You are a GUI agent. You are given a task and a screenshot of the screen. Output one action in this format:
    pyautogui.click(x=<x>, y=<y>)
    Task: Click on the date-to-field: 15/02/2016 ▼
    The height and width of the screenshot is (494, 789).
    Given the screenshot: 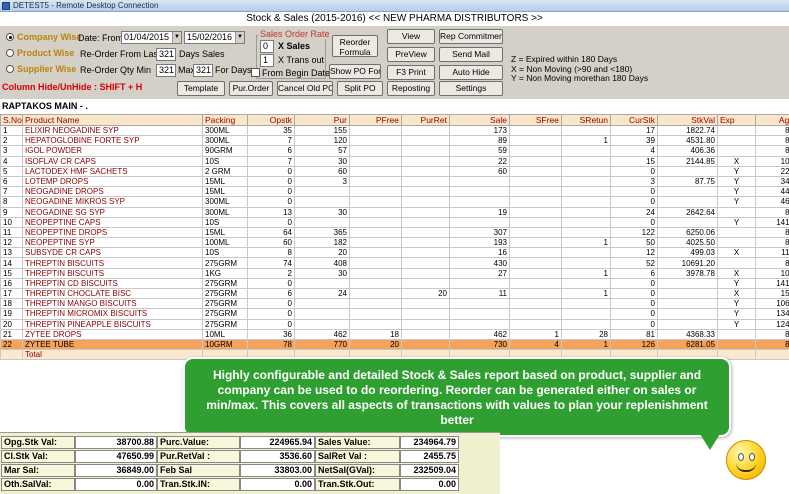 What is the action you would take?
    pyautogui.click(x=214, y=37)
    